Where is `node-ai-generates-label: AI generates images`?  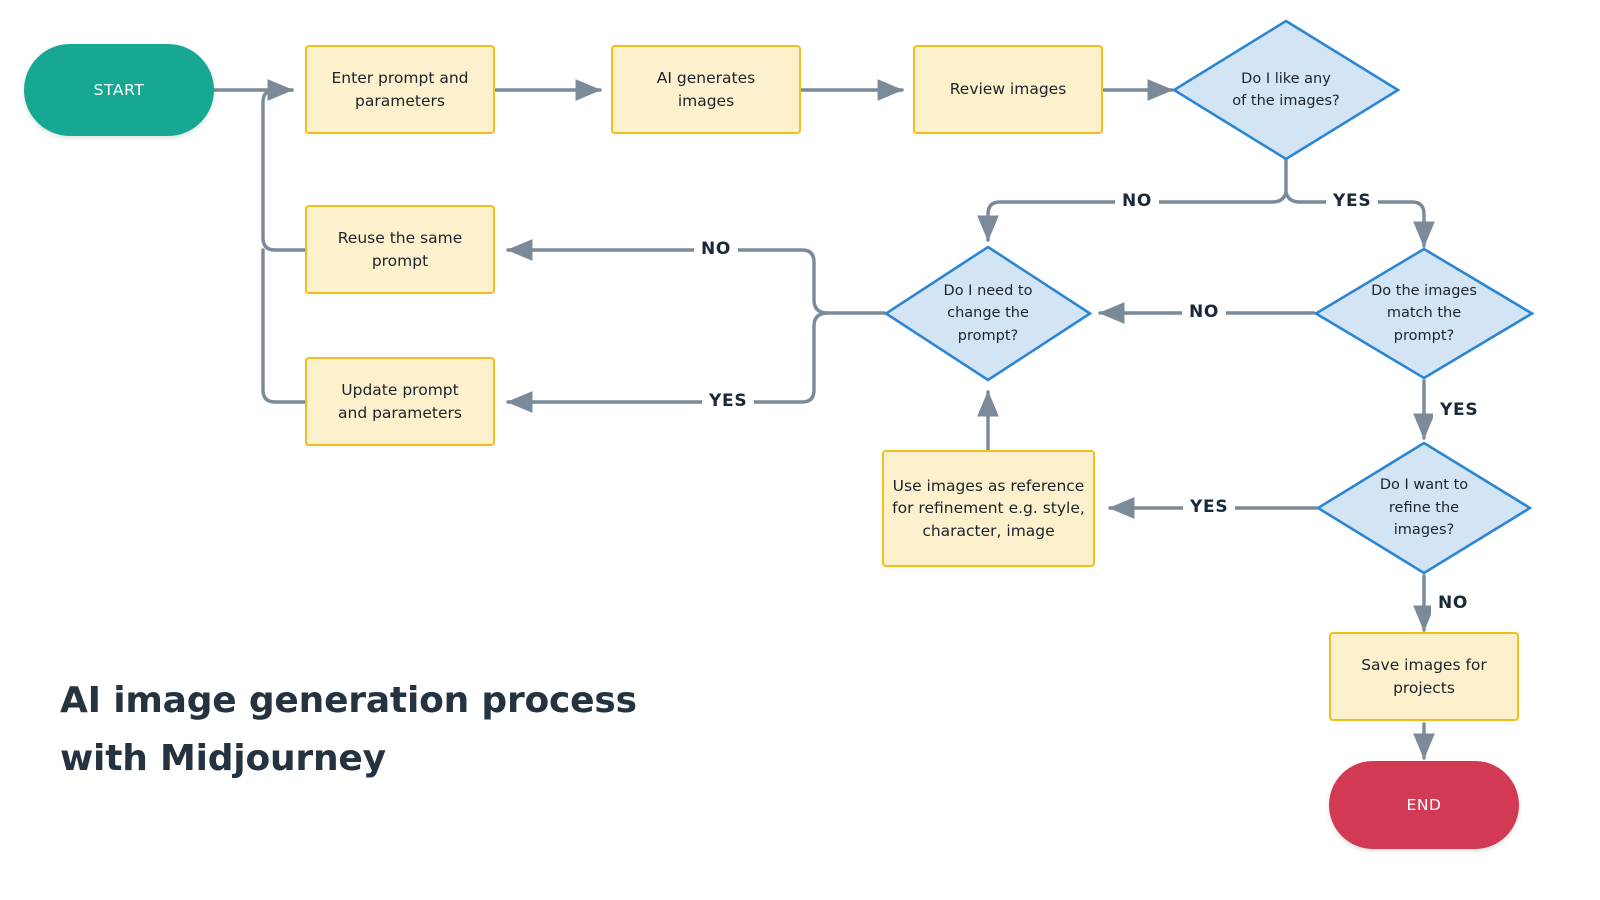 node-ai-generates-label: AI generates images is located at coordinates (706, 89).